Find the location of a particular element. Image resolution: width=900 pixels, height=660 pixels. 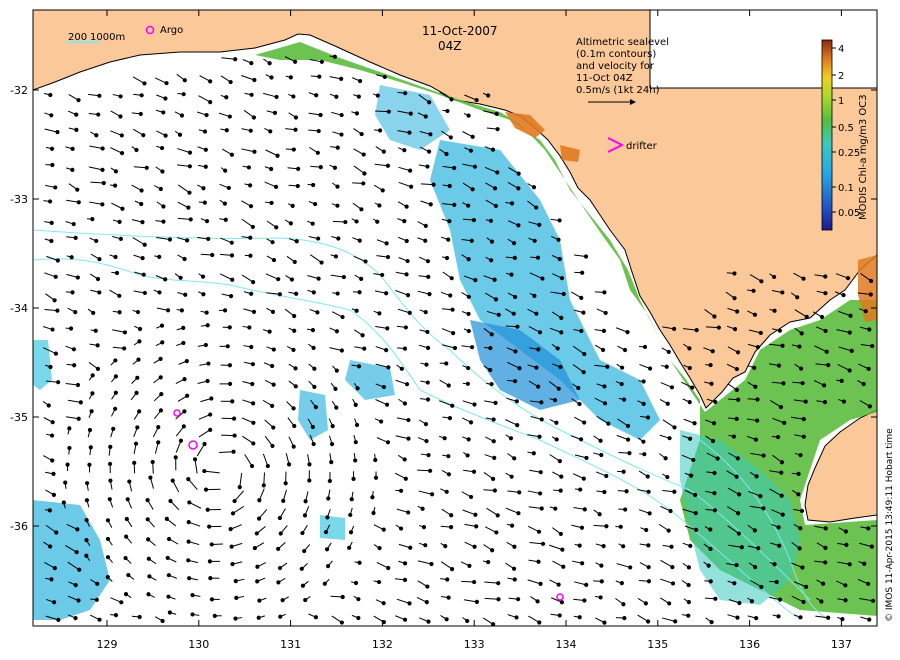

altimetry-note-line5: 0.5m/s (1kt 24h) is located at coordinates (618, 90).